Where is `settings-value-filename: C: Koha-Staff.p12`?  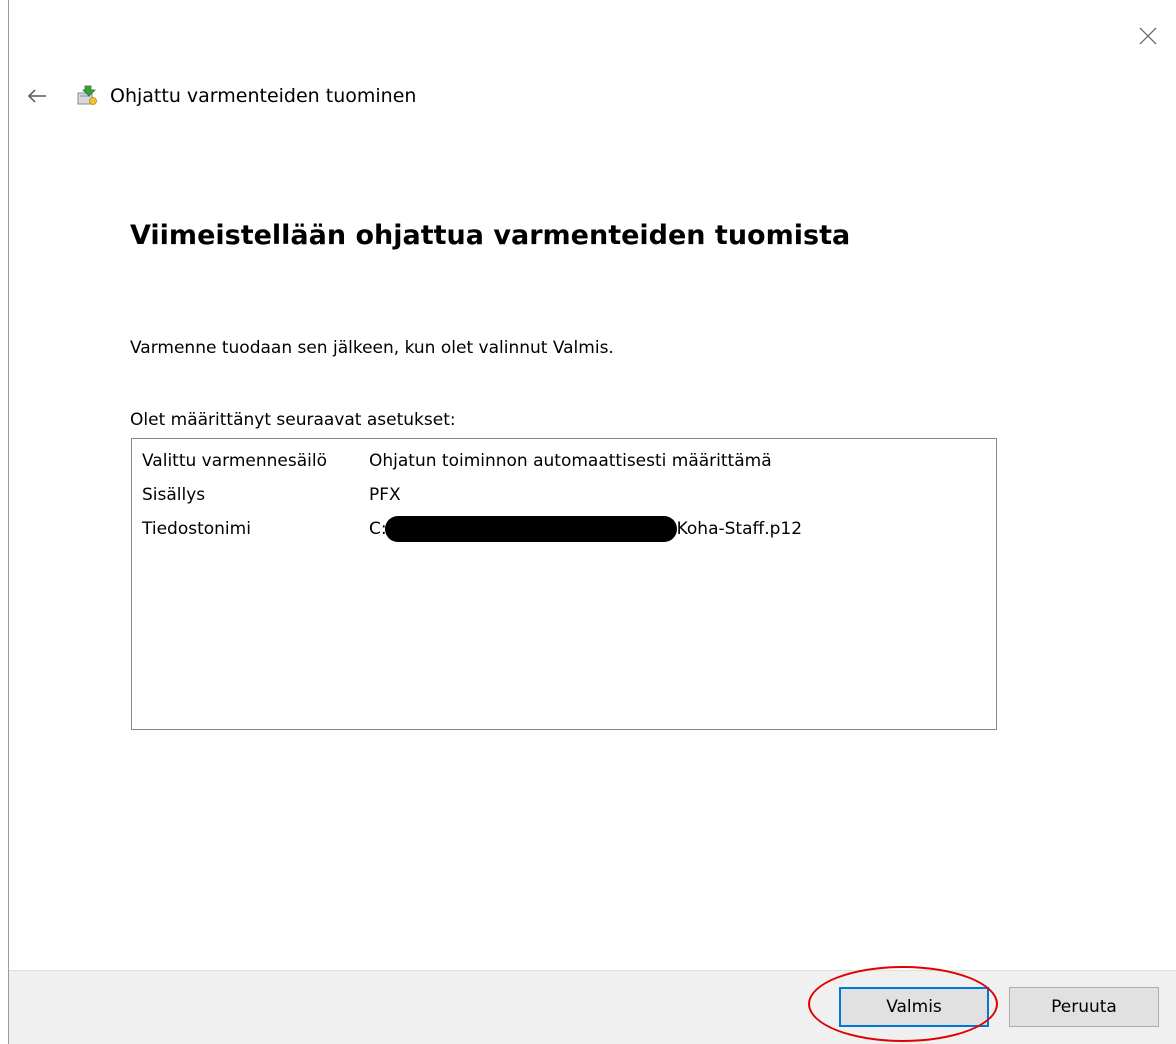 settings-value-filename: C: Koha-Staff.p12 is located at coordinates (585, 529).